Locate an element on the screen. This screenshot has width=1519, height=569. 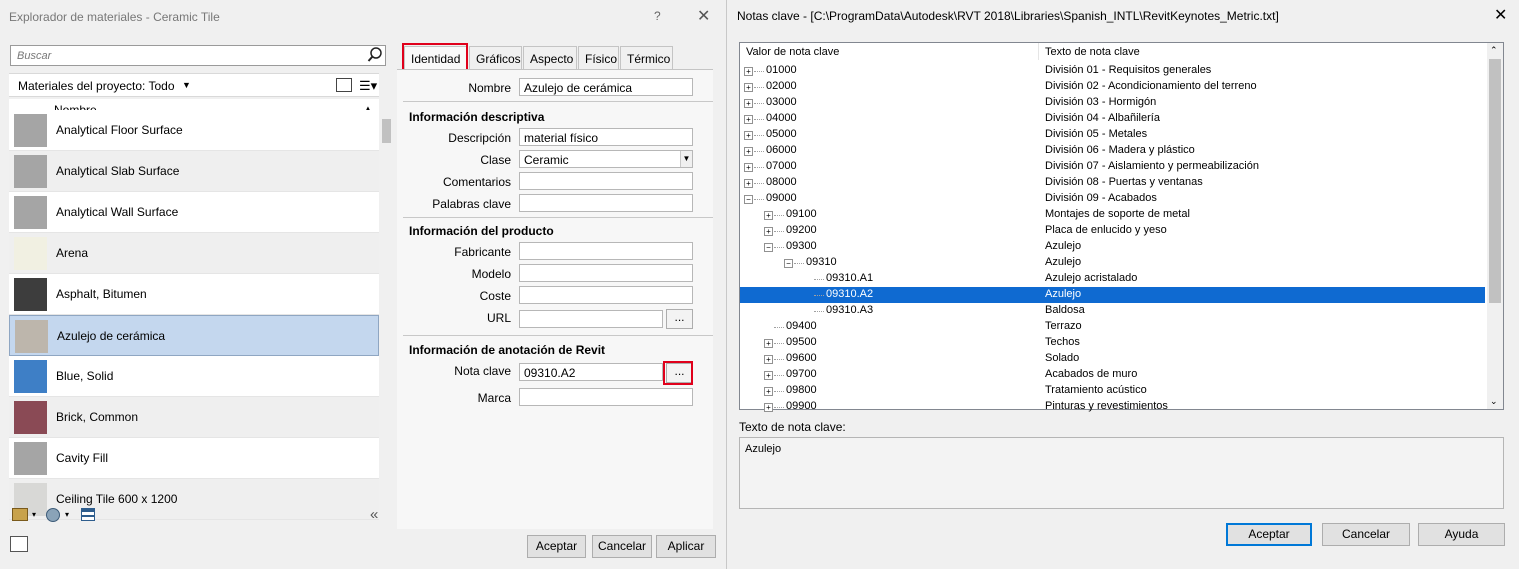
tree-row: 09400 Terrazo is located at coordinates (1112, 327).